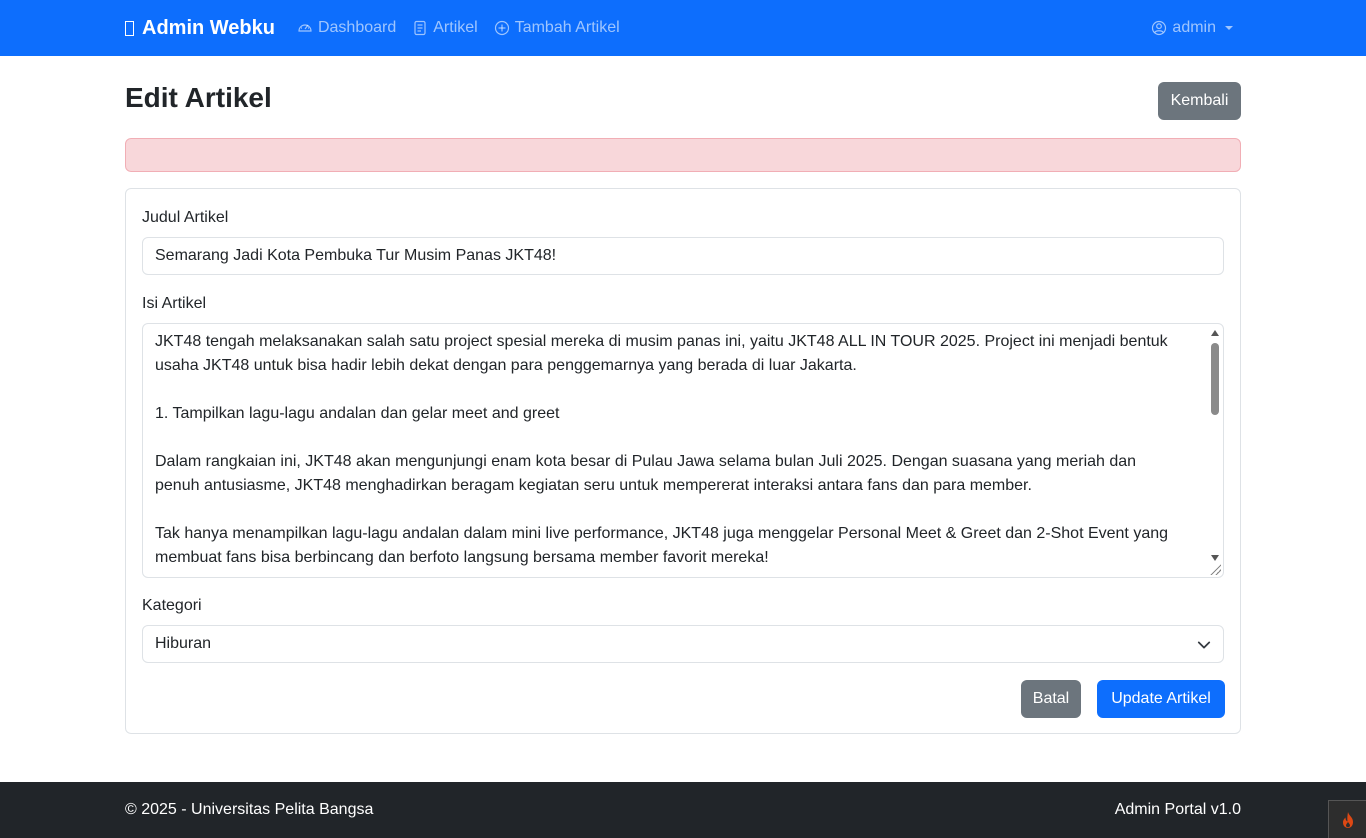  Describe the element at coordinates (1159, 28) in the screenshot. I see `user-circle-icon` at that location.